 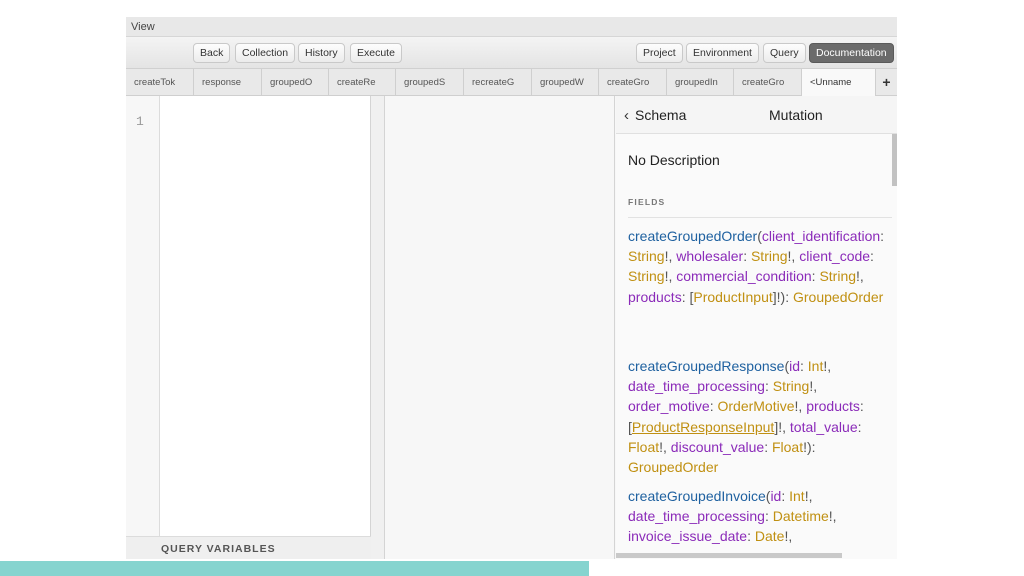 What do you see at coordinates (356, 82) in the screenshot?
I see `tab-label: createRe` at bounding box center [356, 82].